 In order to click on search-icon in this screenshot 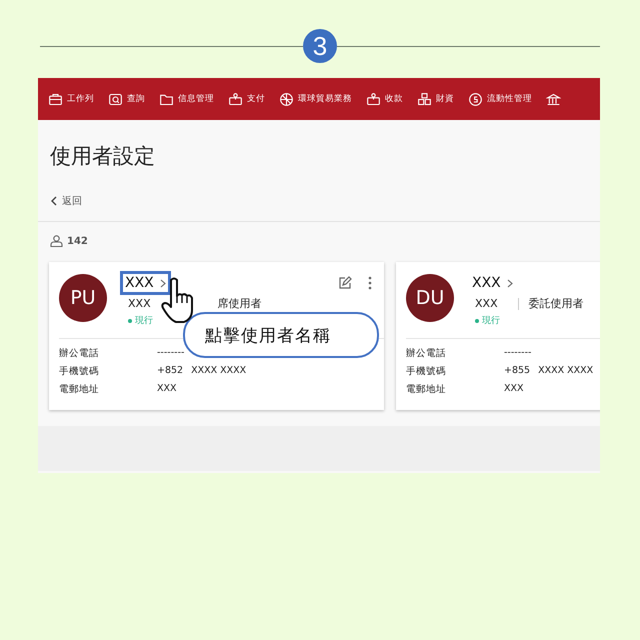, I will do `click(115, 99)`.